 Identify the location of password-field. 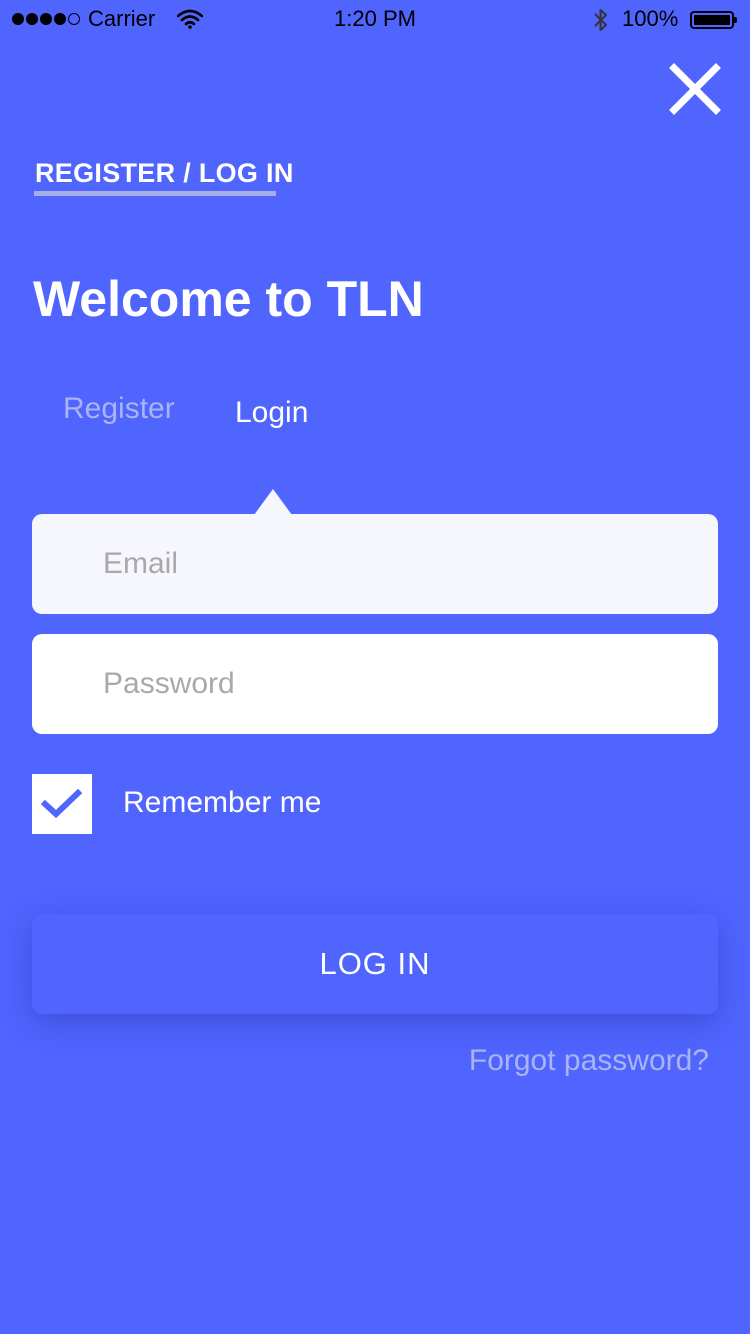
(375, 684).